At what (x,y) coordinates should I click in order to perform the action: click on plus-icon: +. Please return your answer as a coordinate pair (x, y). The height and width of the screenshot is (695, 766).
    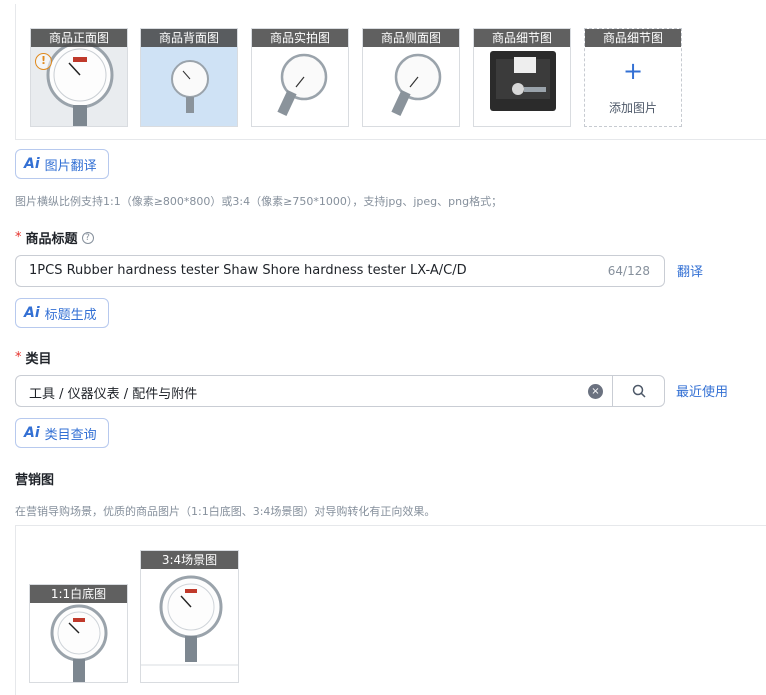
    Looking at the image, I should click on (633, 71).